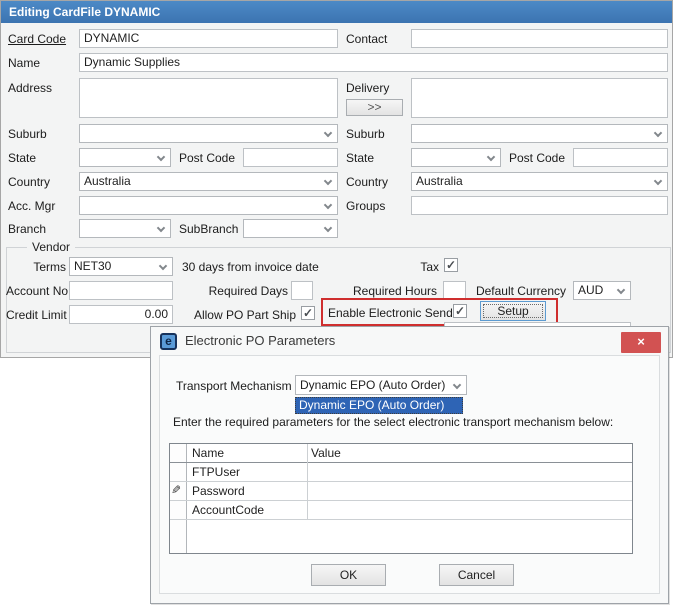 The image size is (677, 606). What do you see at coordinates (390, 313) in the screenshot?
I see `enable-electronic-send-label: Enable Electronic Send` at bounding box center [390, 313].